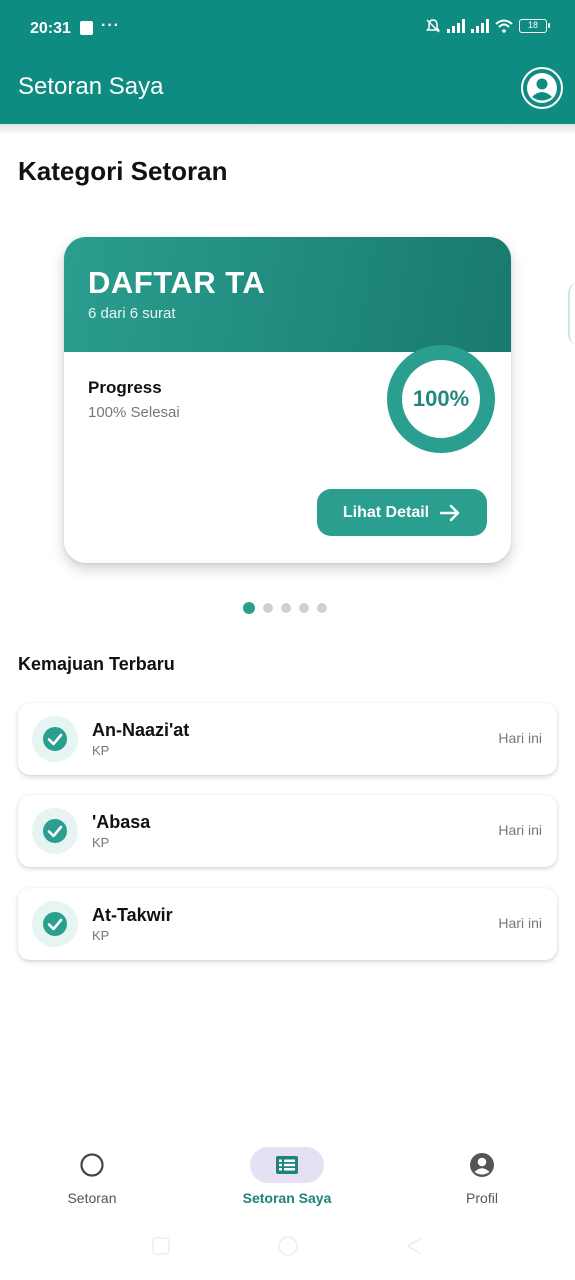  I want to click on recent-apps-icon, so click(161, 1246).